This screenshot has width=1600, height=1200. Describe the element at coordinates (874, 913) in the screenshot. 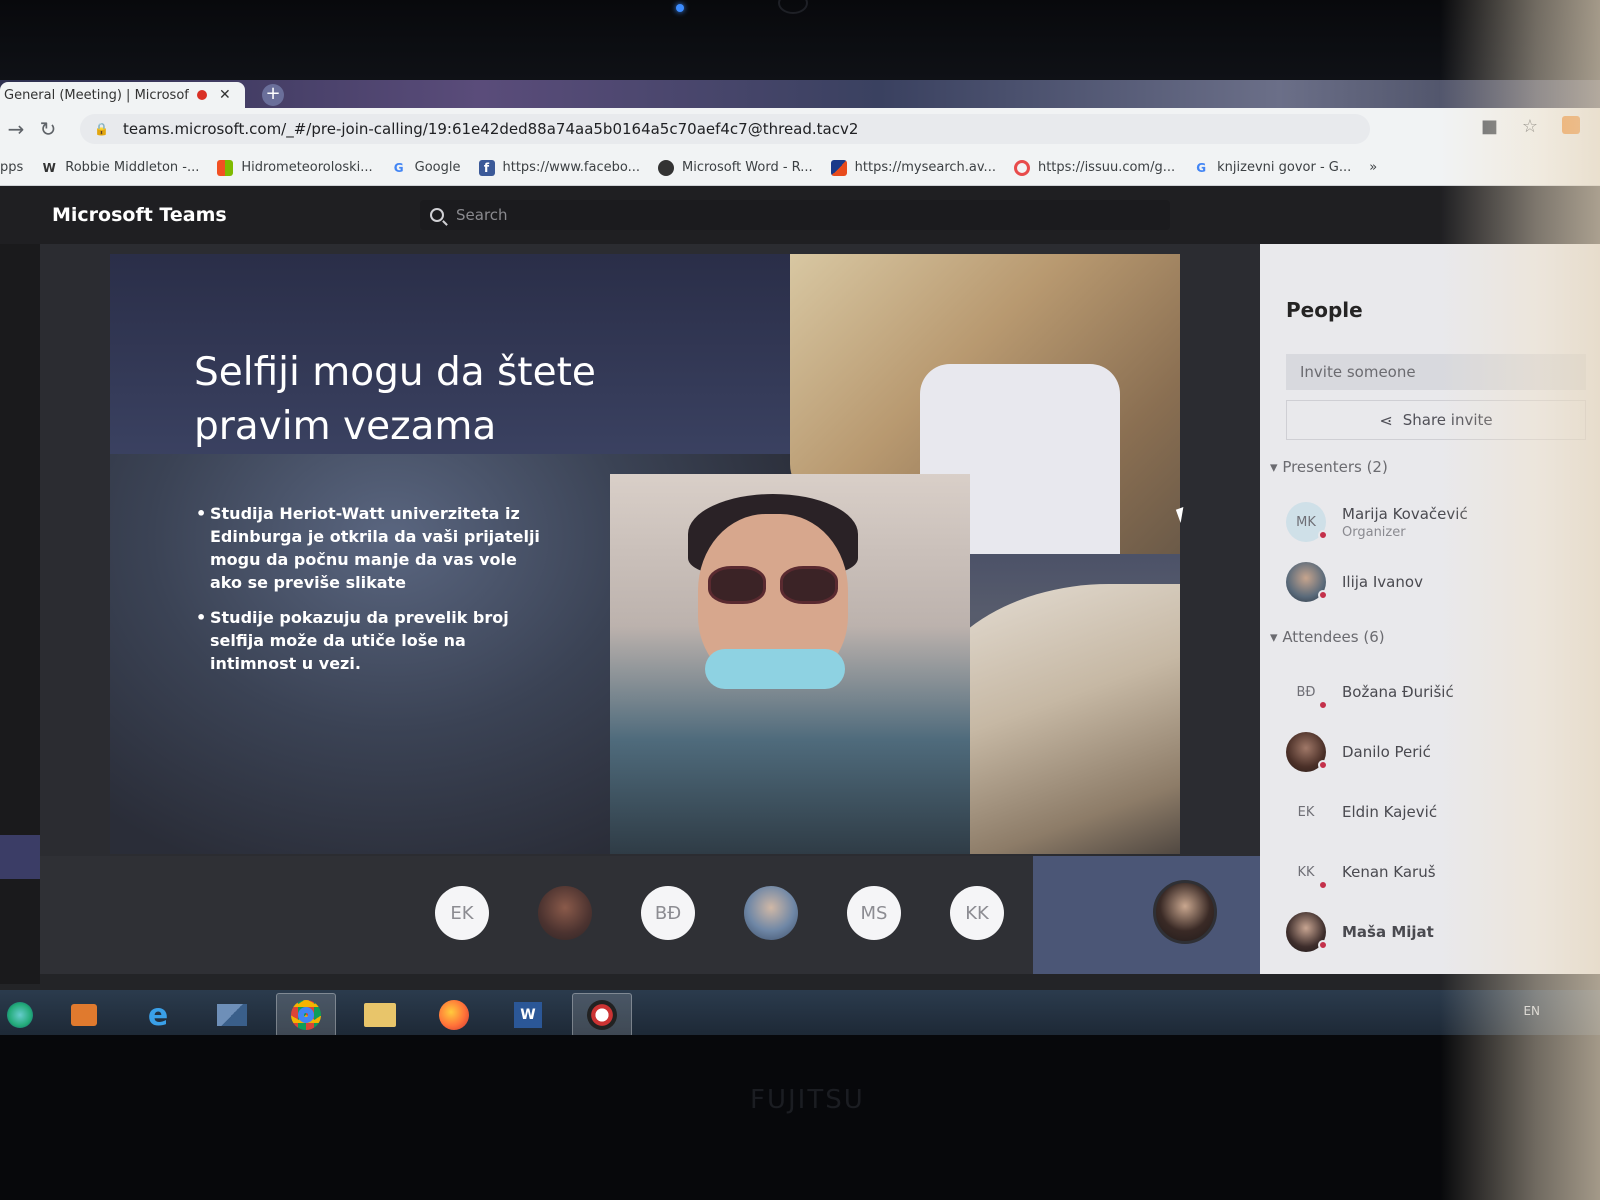

I see `participant-avatar: MS` at that location.